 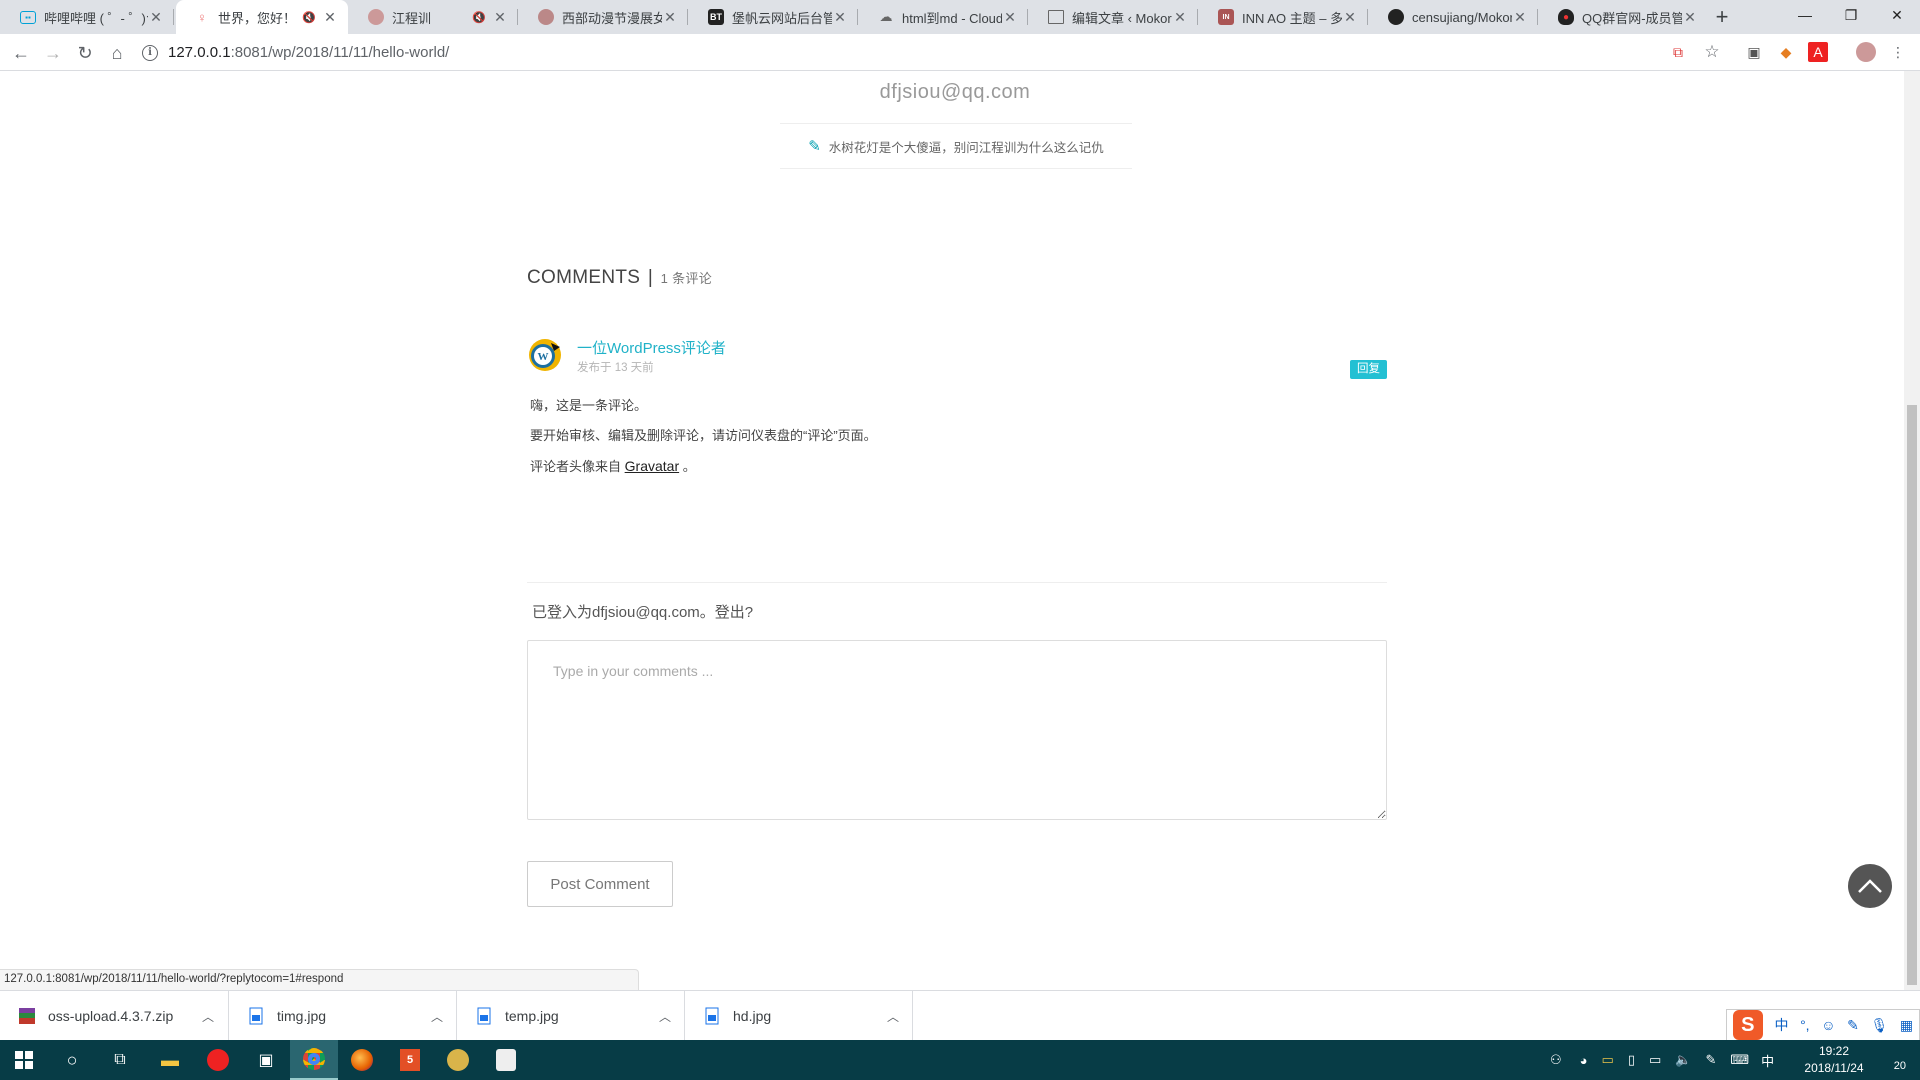 What do you see at coordinates (774, 17) in the screenshot?
I see `tab-bt-panel: BT 堡帆云网站后台管理 ✕` at bounding box center [774, 17].